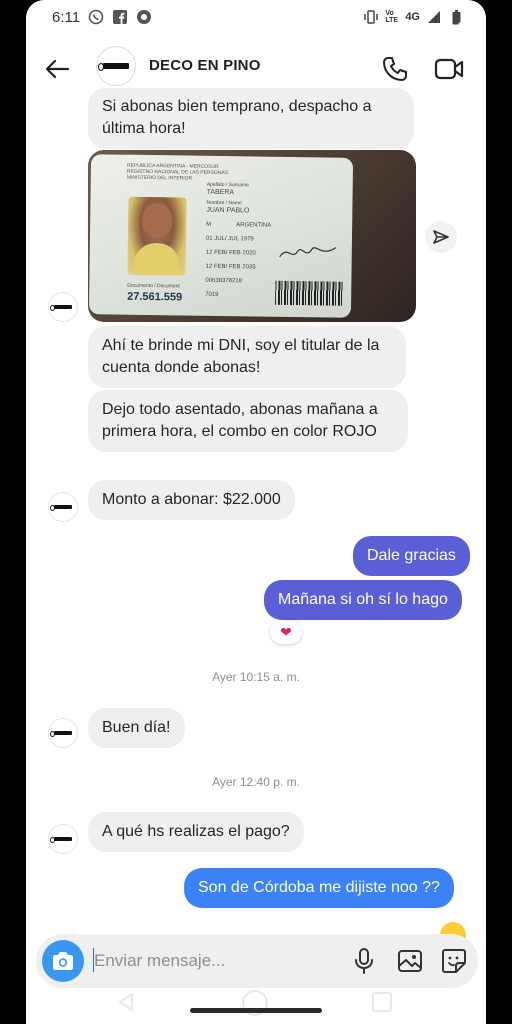 The height and width of the screenshot is (1024, 512). What do you see at coordinates (205, 65) in the screenshot?
I see `contact-name: DECO EN PINO` at bounding box center [205, 65].